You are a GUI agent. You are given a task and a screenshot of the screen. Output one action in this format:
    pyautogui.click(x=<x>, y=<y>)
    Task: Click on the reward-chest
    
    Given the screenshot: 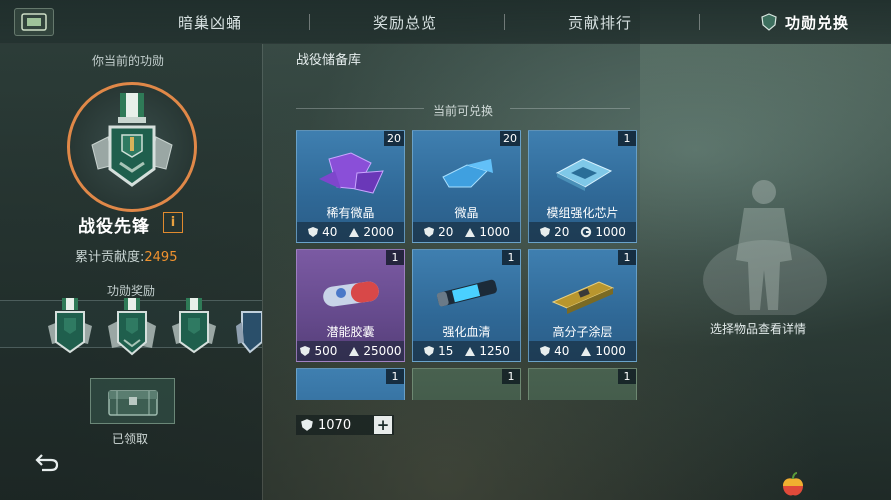 What is the action you would take?
    pyautogui.click(x=132, y=401)
    